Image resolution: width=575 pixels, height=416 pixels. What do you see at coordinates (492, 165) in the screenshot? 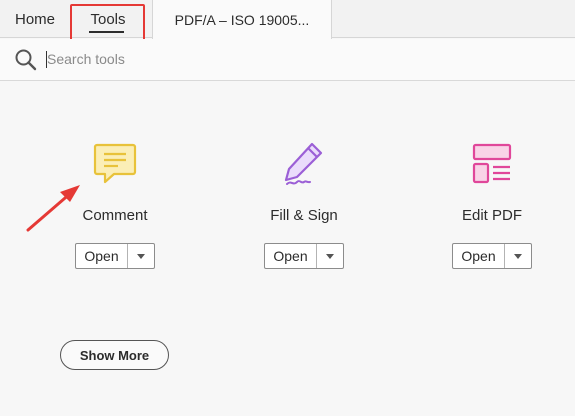
I see `edit-pdf-icon` at bounding box center [492, 165].